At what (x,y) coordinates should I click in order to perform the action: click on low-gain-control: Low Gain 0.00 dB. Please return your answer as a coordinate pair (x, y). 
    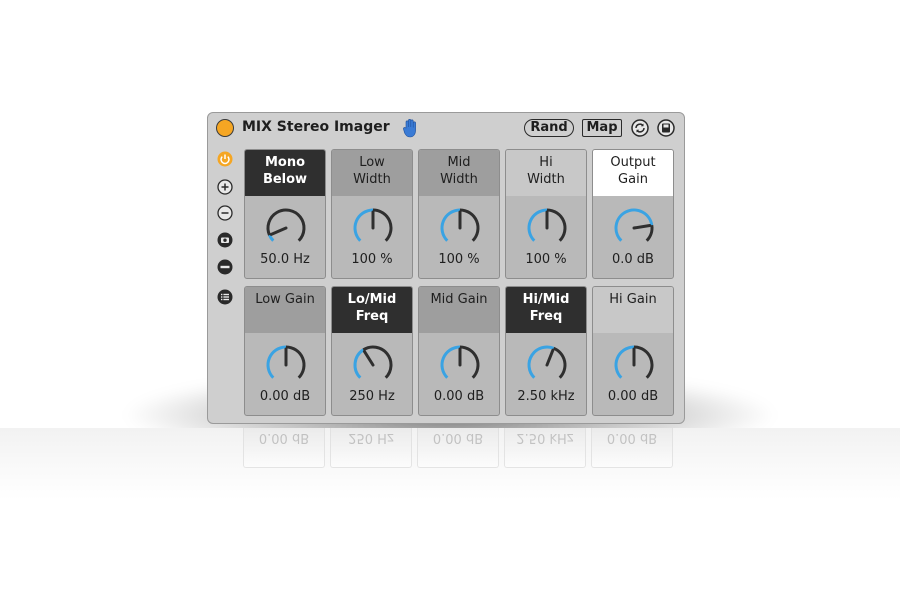
    Looking at the image, I should click on (285, 351).